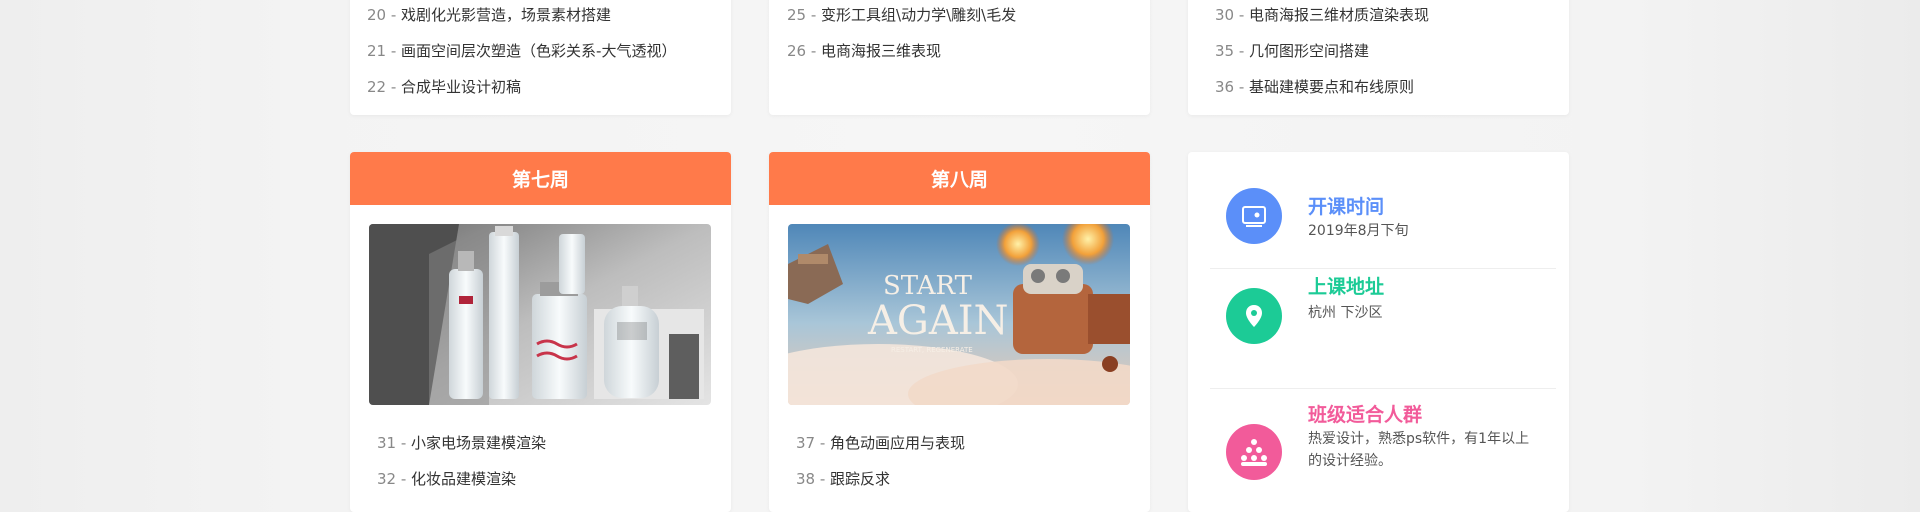 This screenshot has height=512, width=1920. Describe the element at coordinates (932, 350) in the screenshot. I see `poster-subtitle: RESTART, REGENERATE` at that location.